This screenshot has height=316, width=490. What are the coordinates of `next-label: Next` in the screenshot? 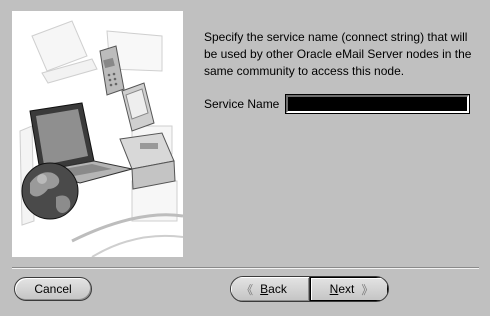 It's located at (342, 289).